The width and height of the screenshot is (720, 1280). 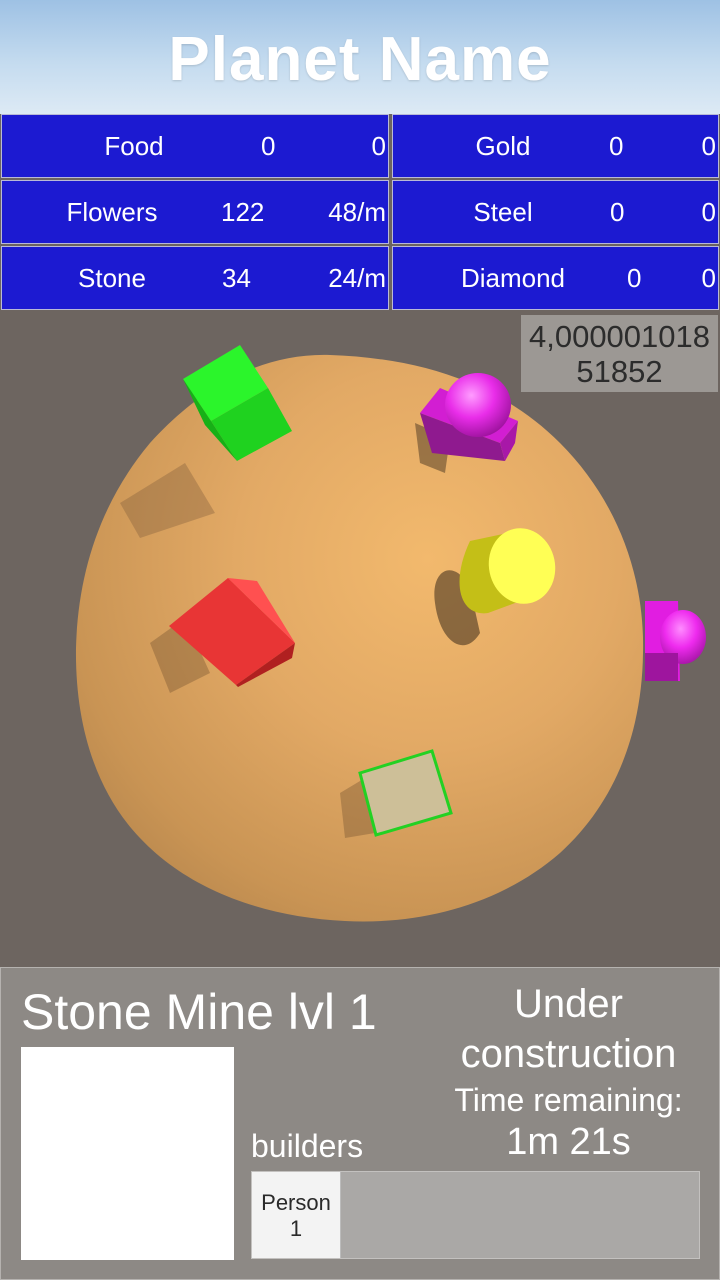 I want to click on resource-flowers: Flowers 122 48/m, so click(x=195, y=212).